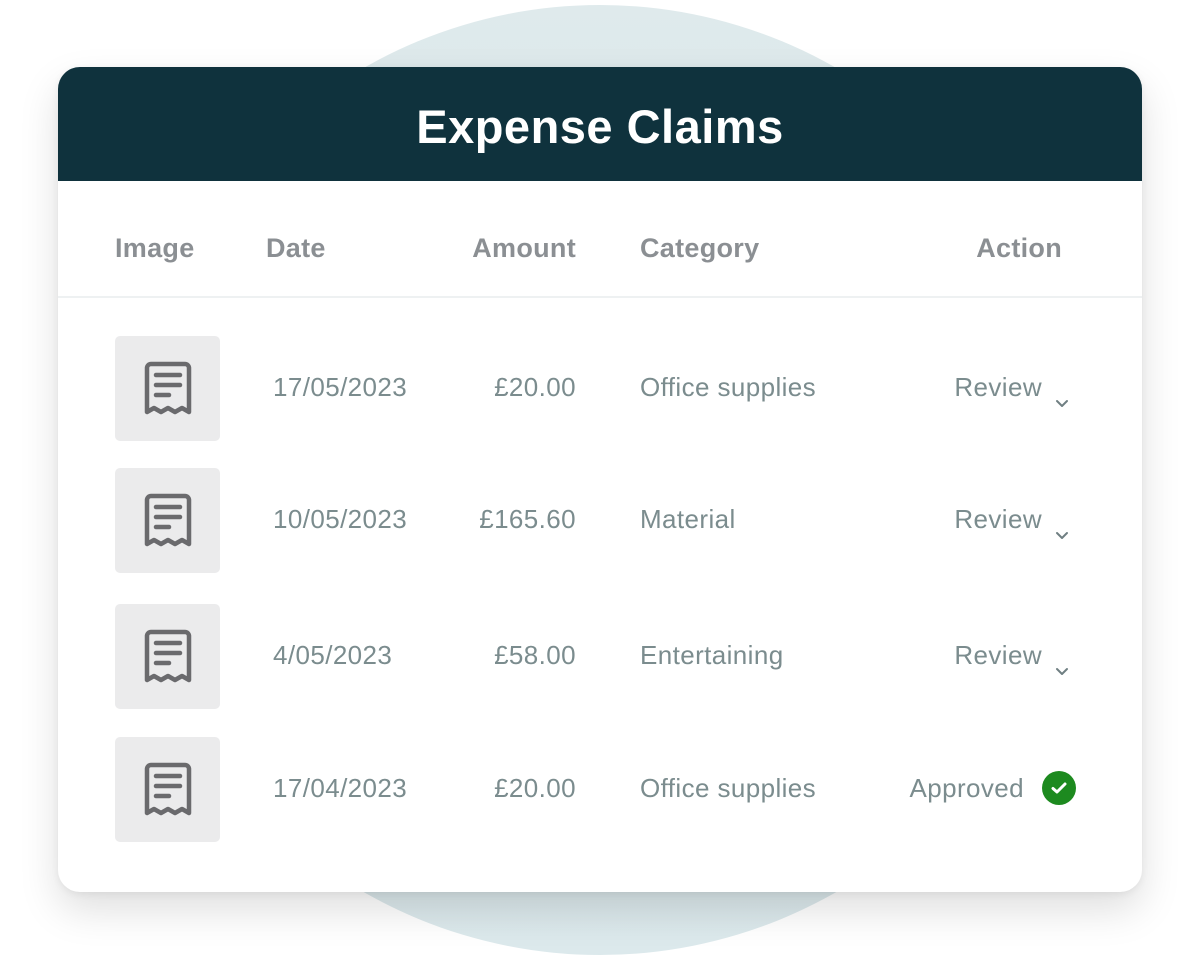  What do you see at coordinates (700, 248) in the screenshot?
I see `column-header-category: Category` at bounding box center [700, 248].